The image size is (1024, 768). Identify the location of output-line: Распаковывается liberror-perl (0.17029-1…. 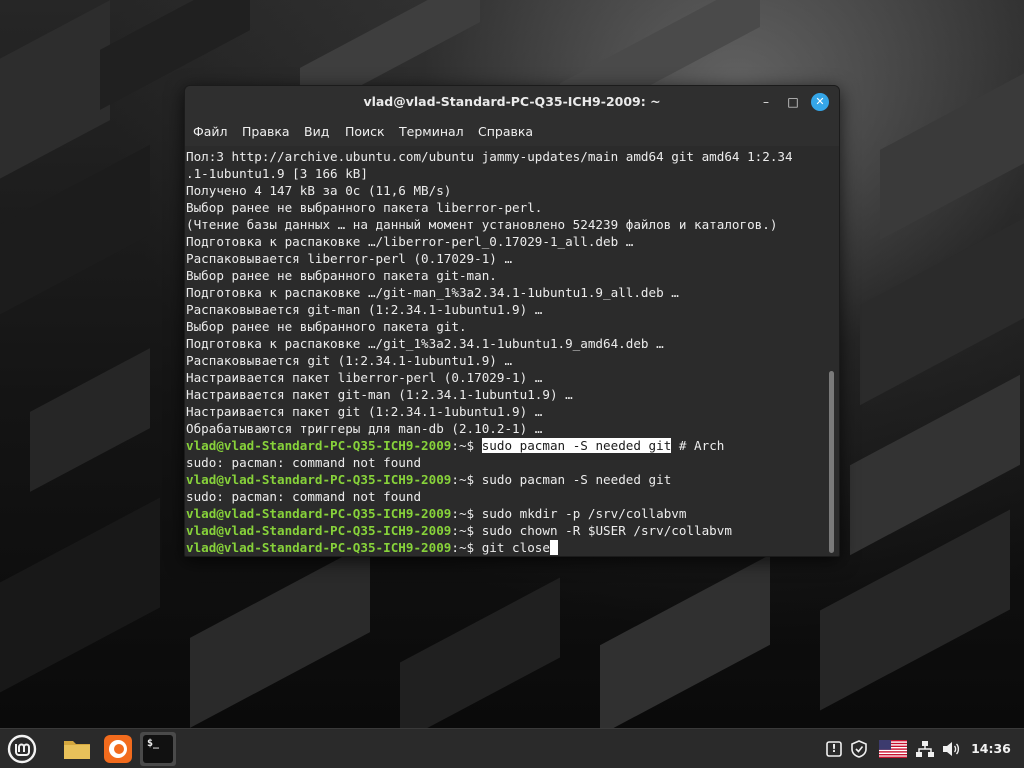
(349, 258).